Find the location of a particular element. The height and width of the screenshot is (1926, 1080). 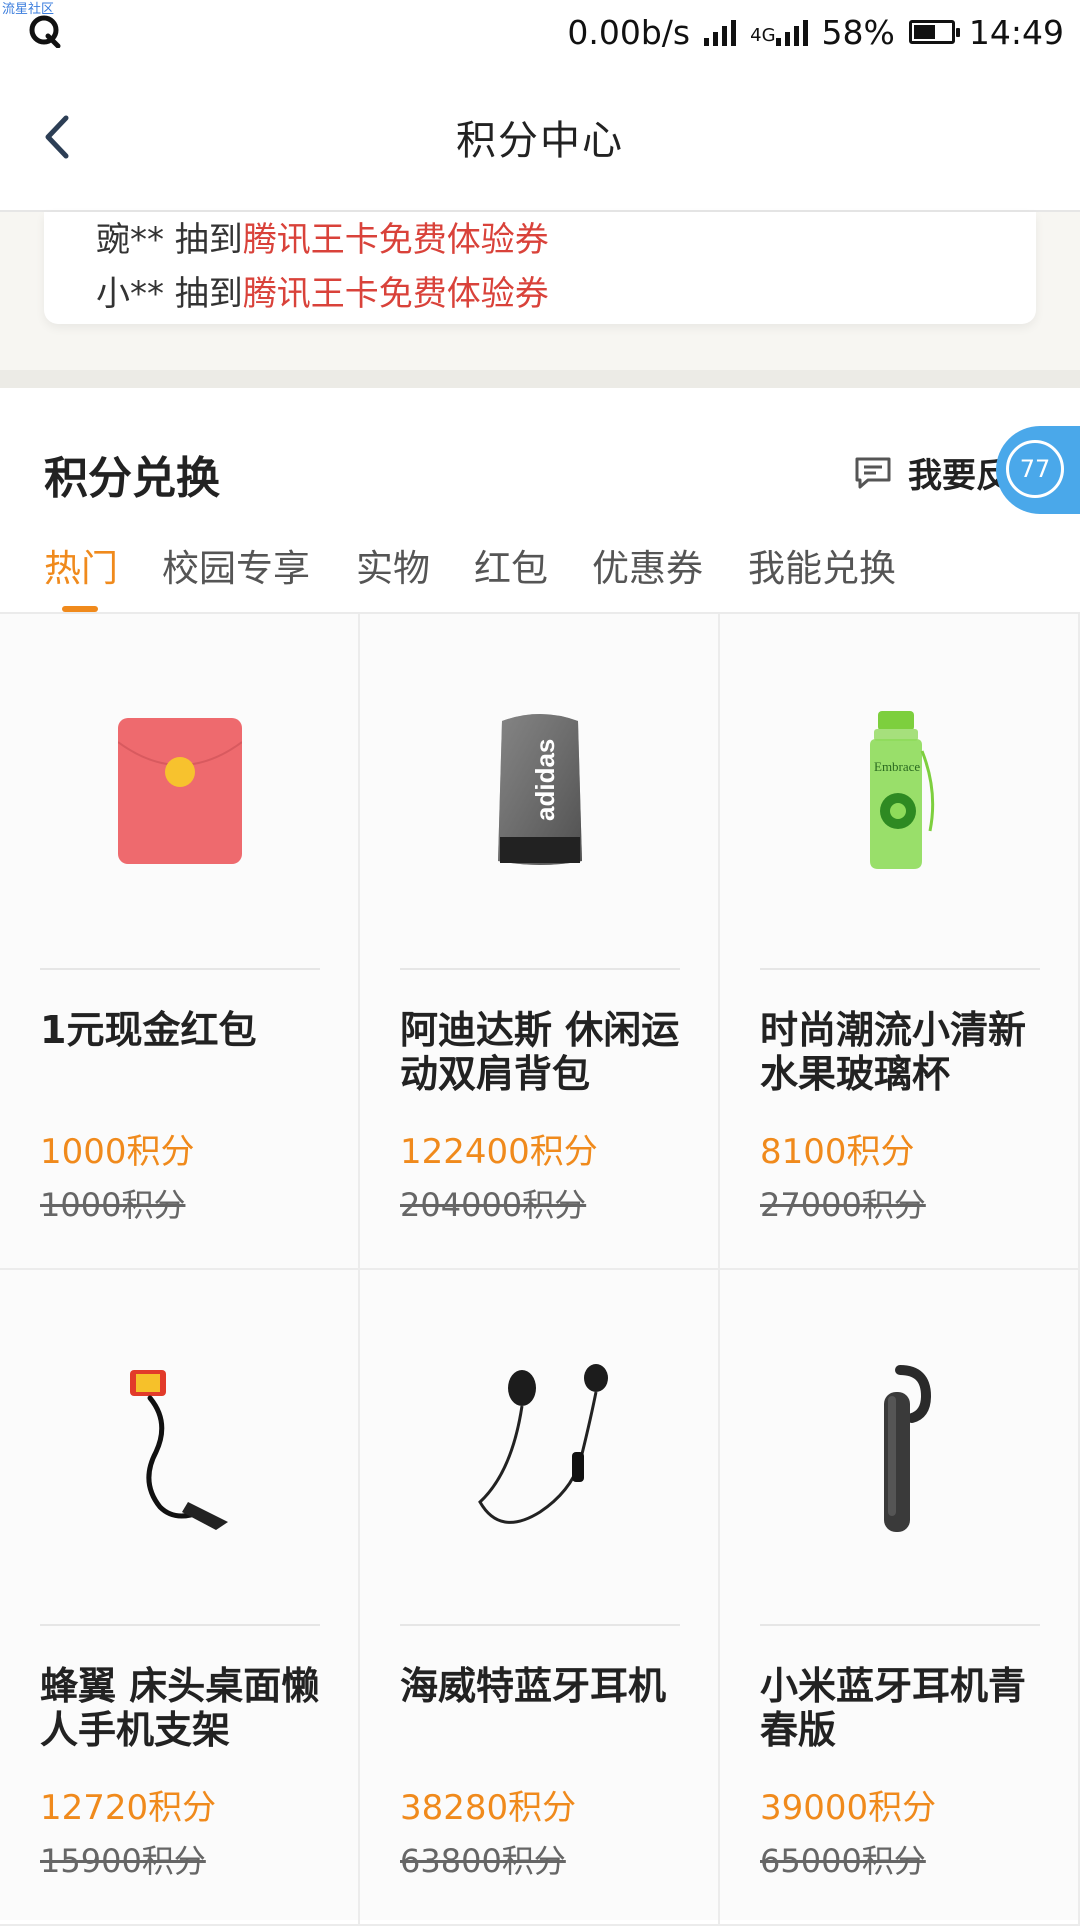

phone-holder-icon is located at coordinates (179, 1450).